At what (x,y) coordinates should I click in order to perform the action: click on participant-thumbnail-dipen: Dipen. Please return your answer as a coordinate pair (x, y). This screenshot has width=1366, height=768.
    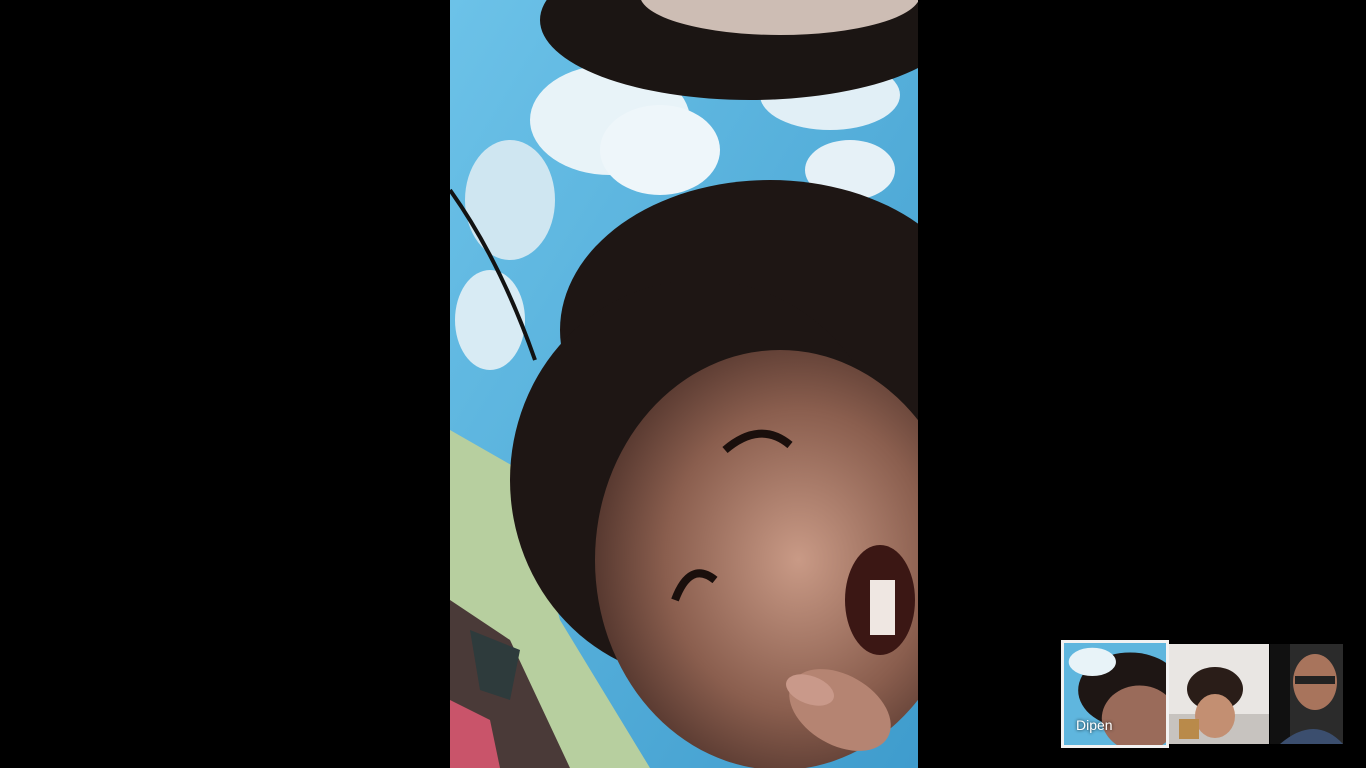
    Looking at the image, I should click on (1115, 694).